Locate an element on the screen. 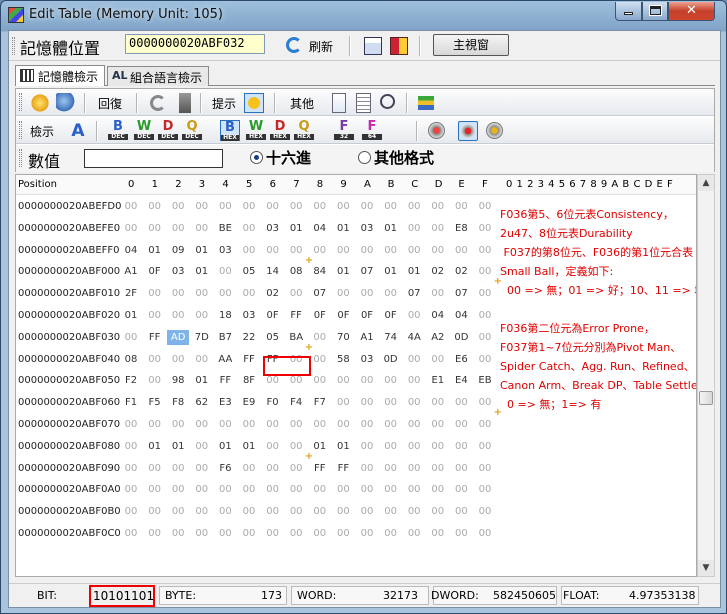 The width and height of the screenshot is (727, 614). other-format-radio-label: 其他格式 is located at coordinates (404, 157).